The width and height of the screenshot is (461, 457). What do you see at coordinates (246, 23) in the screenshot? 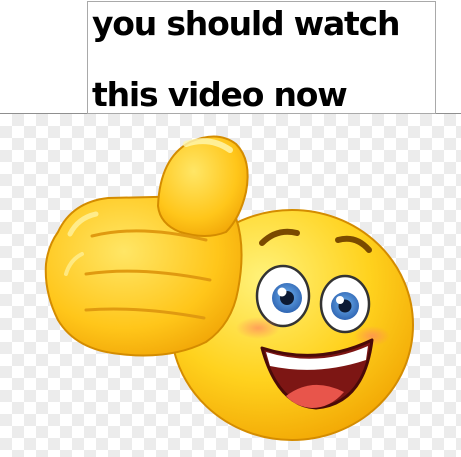
I see `caption-line-1: you should watch` at bounding box center [246, 23].